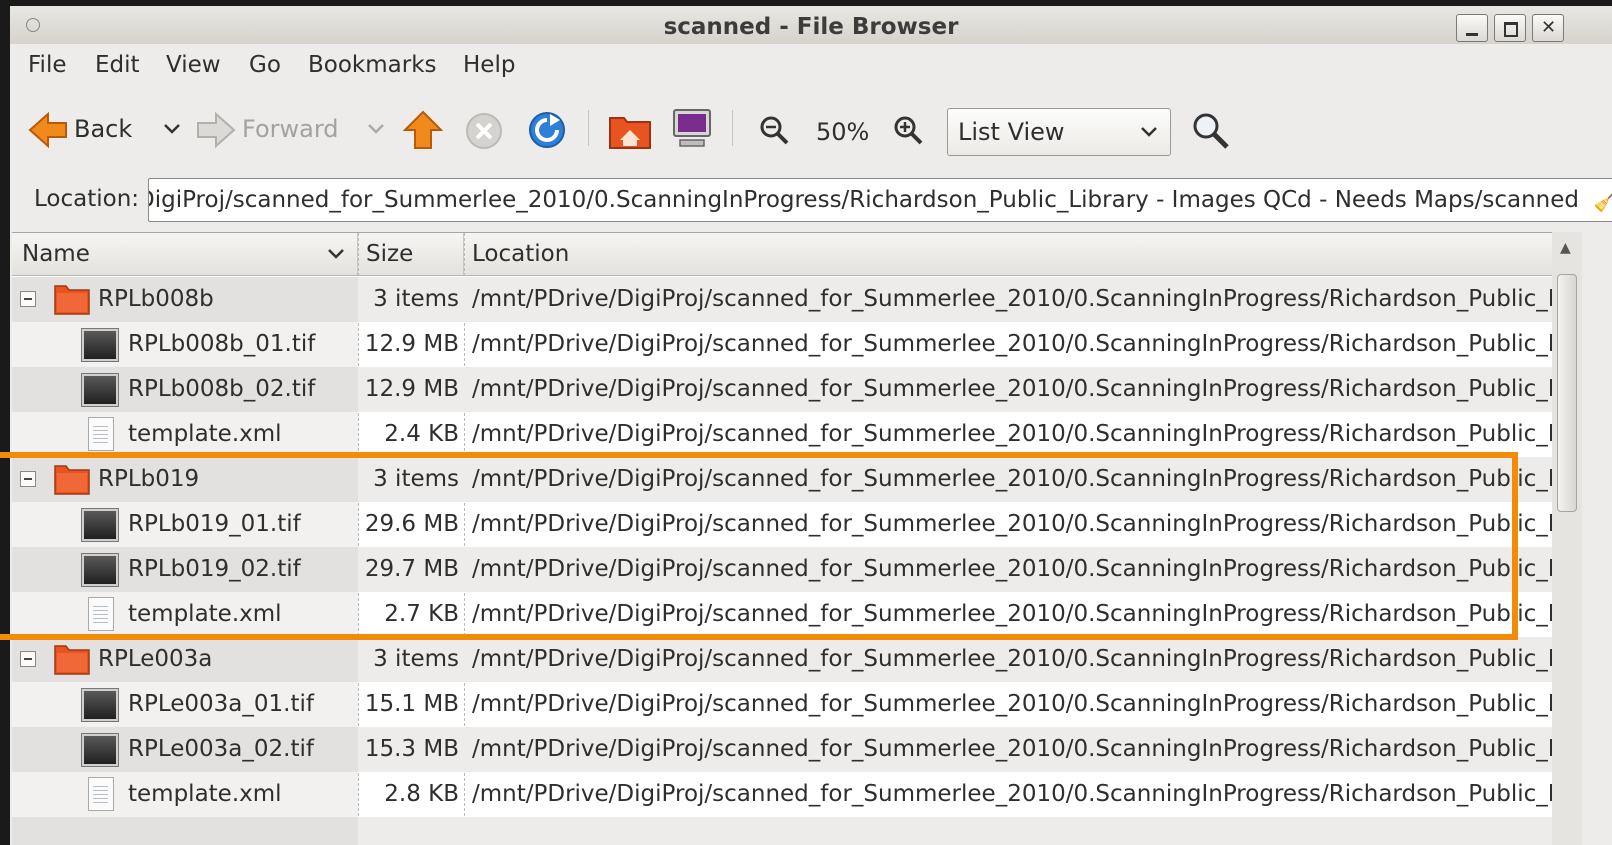 This screenshot has width=1612, height=845. I want to click on search-icon, so click(1210, 130).